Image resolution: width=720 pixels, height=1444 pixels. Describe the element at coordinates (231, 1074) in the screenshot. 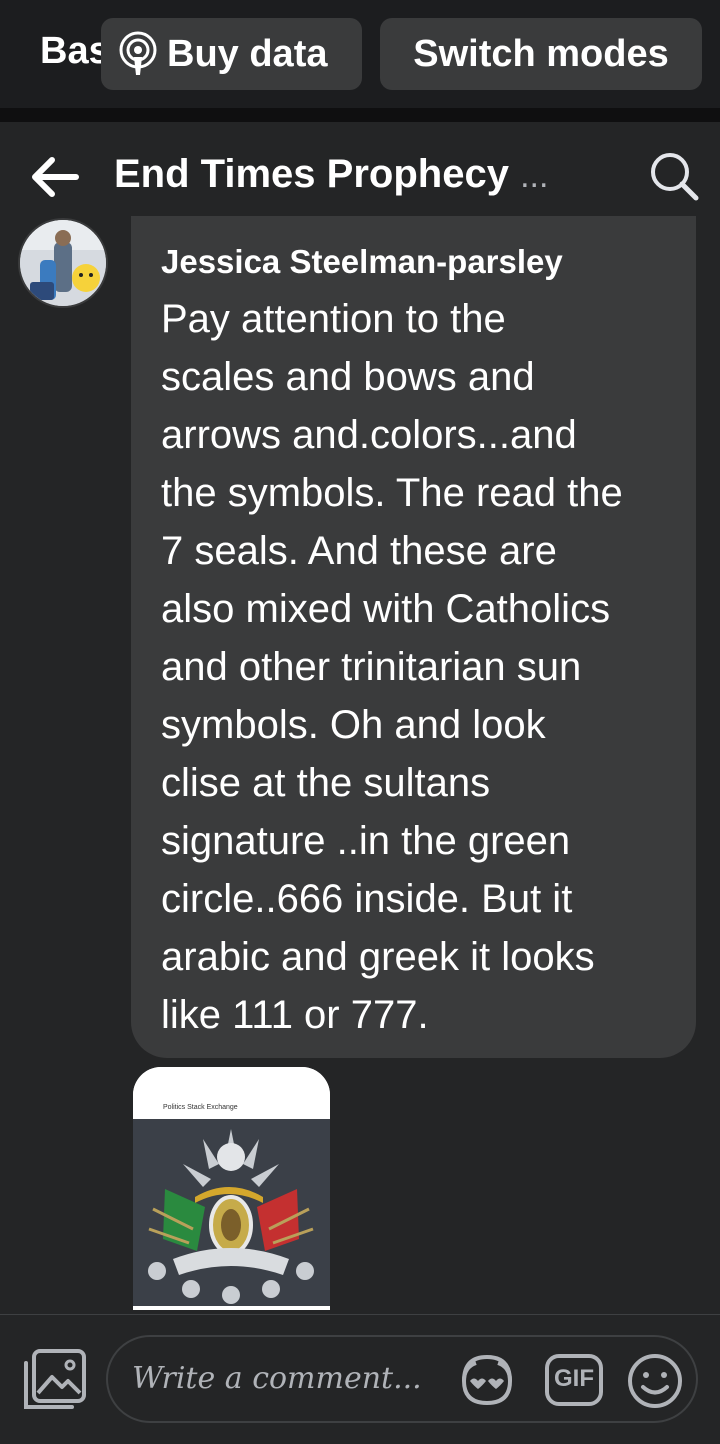

I see `screenshot-status-bar` at that location.